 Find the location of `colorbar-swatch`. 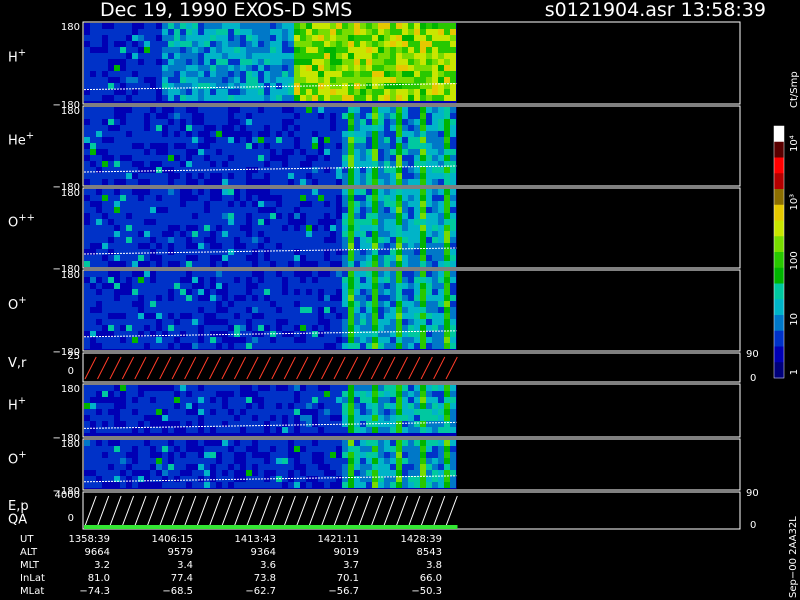

colorbar-swatch is located at coordinates (779, 260).